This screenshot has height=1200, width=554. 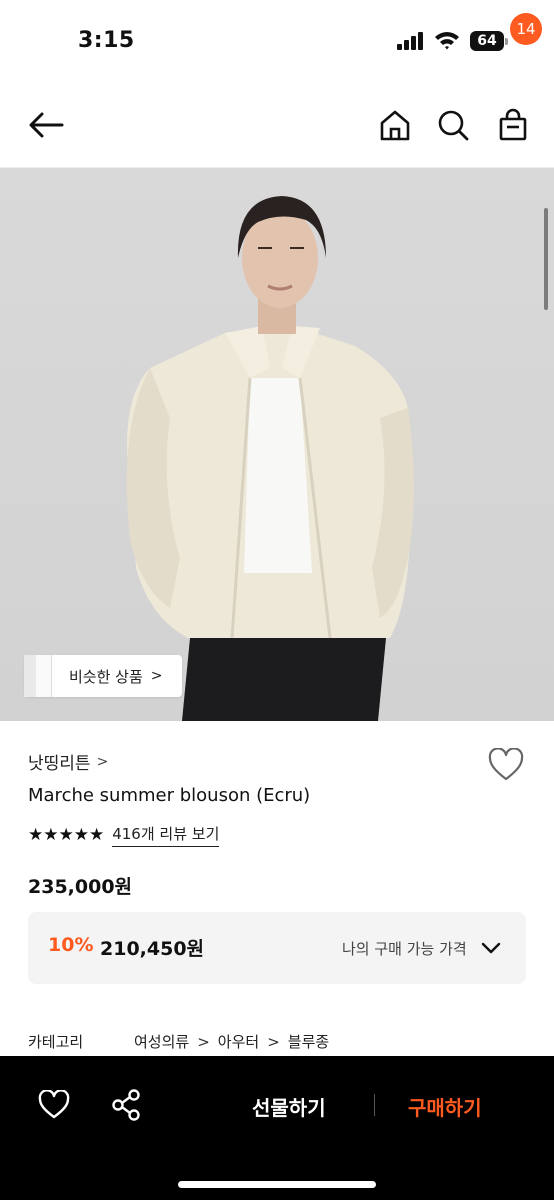 What do you see at coordinates (56, 1042) in the screenshot?
I see `category-label: 카테고리` at bounding box center [56, 1042].